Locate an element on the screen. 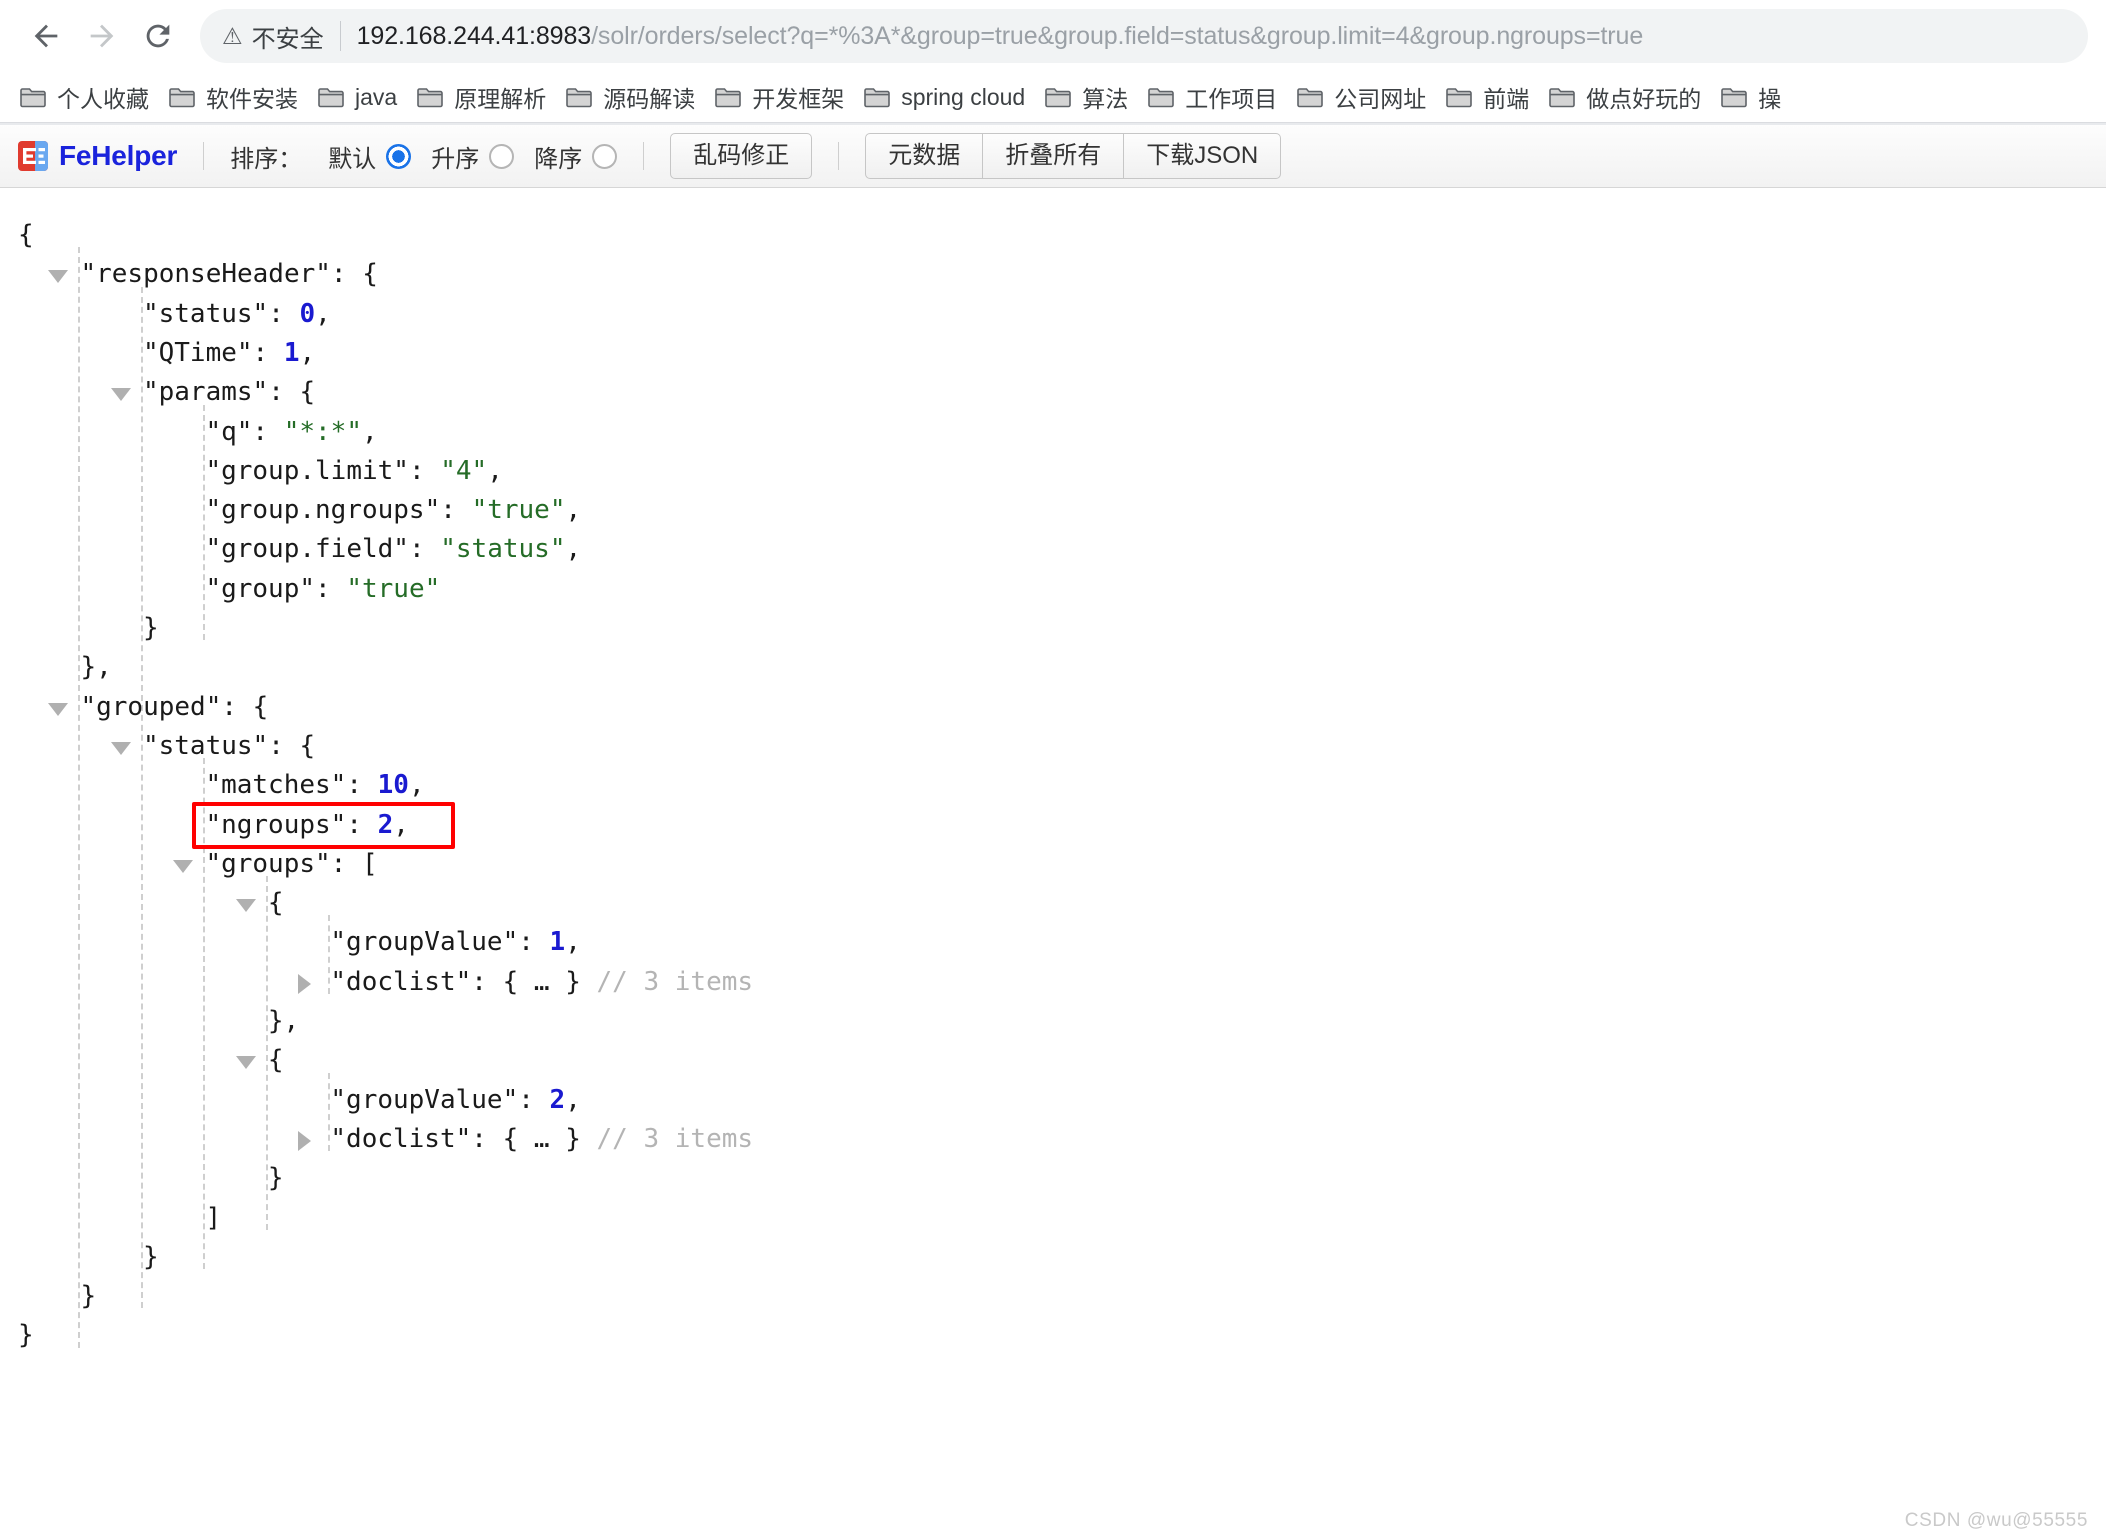 This screenshot has width=2106, height=1540. json-punc: ] is located at coordinates (213, 1217).